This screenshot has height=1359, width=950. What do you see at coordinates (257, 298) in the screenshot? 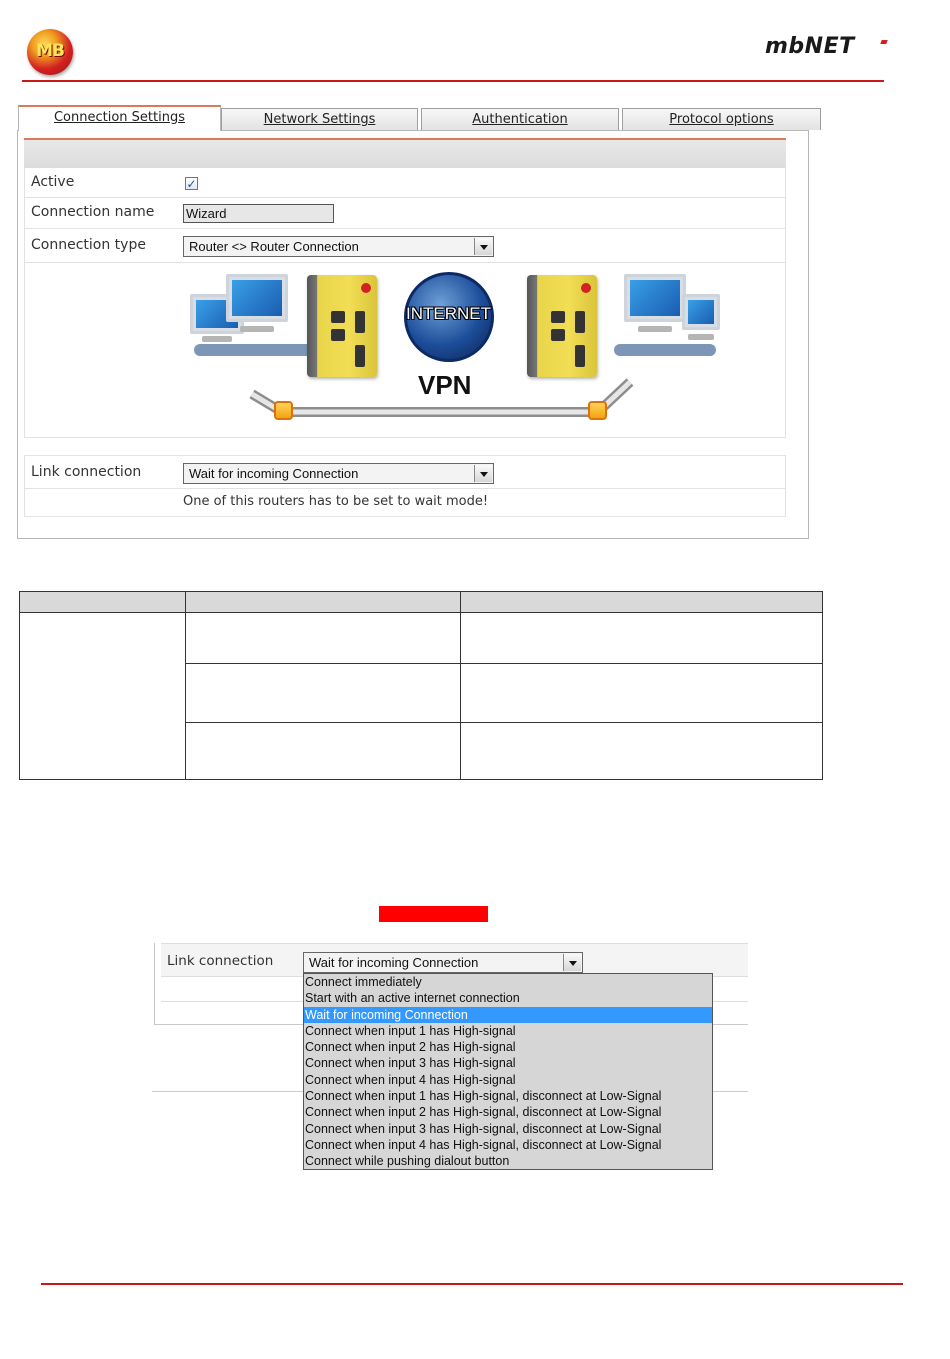
I see `left-computer-2-icon` at bounding box center [257, 298].